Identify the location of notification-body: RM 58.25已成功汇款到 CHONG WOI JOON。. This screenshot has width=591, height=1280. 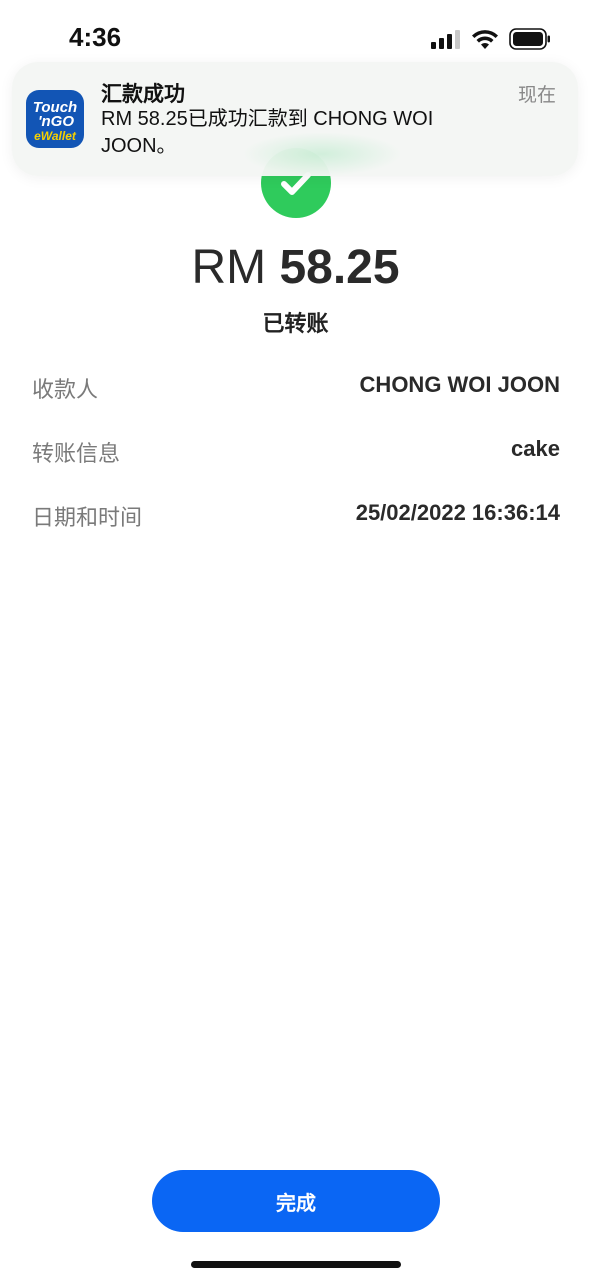
(267, 132).